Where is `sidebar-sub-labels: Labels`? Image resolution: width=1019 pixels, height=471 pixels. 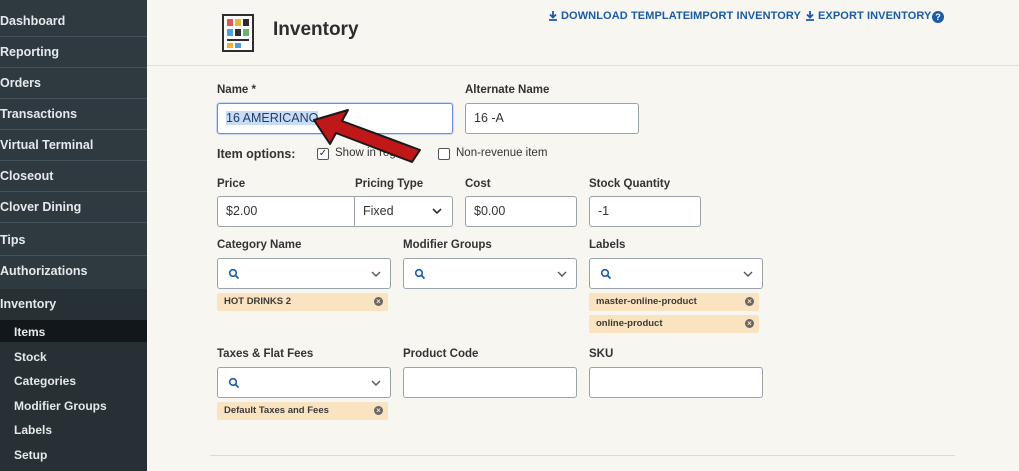 sidebar-sub-labels: Labels is located at coordinates (33, 430).